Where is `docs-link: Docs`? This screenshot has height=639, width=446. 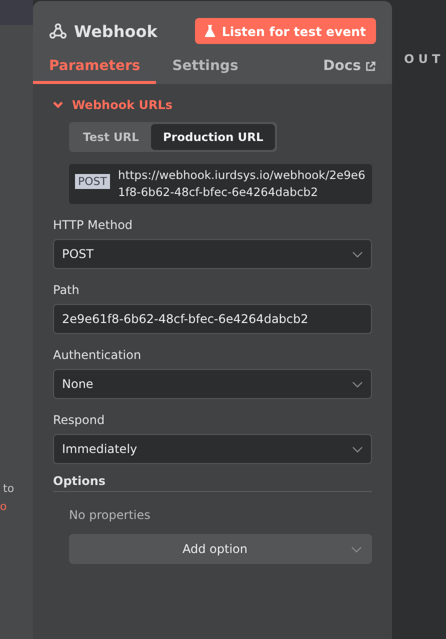 docs-link: Docs is located at coordinates (349, 71).